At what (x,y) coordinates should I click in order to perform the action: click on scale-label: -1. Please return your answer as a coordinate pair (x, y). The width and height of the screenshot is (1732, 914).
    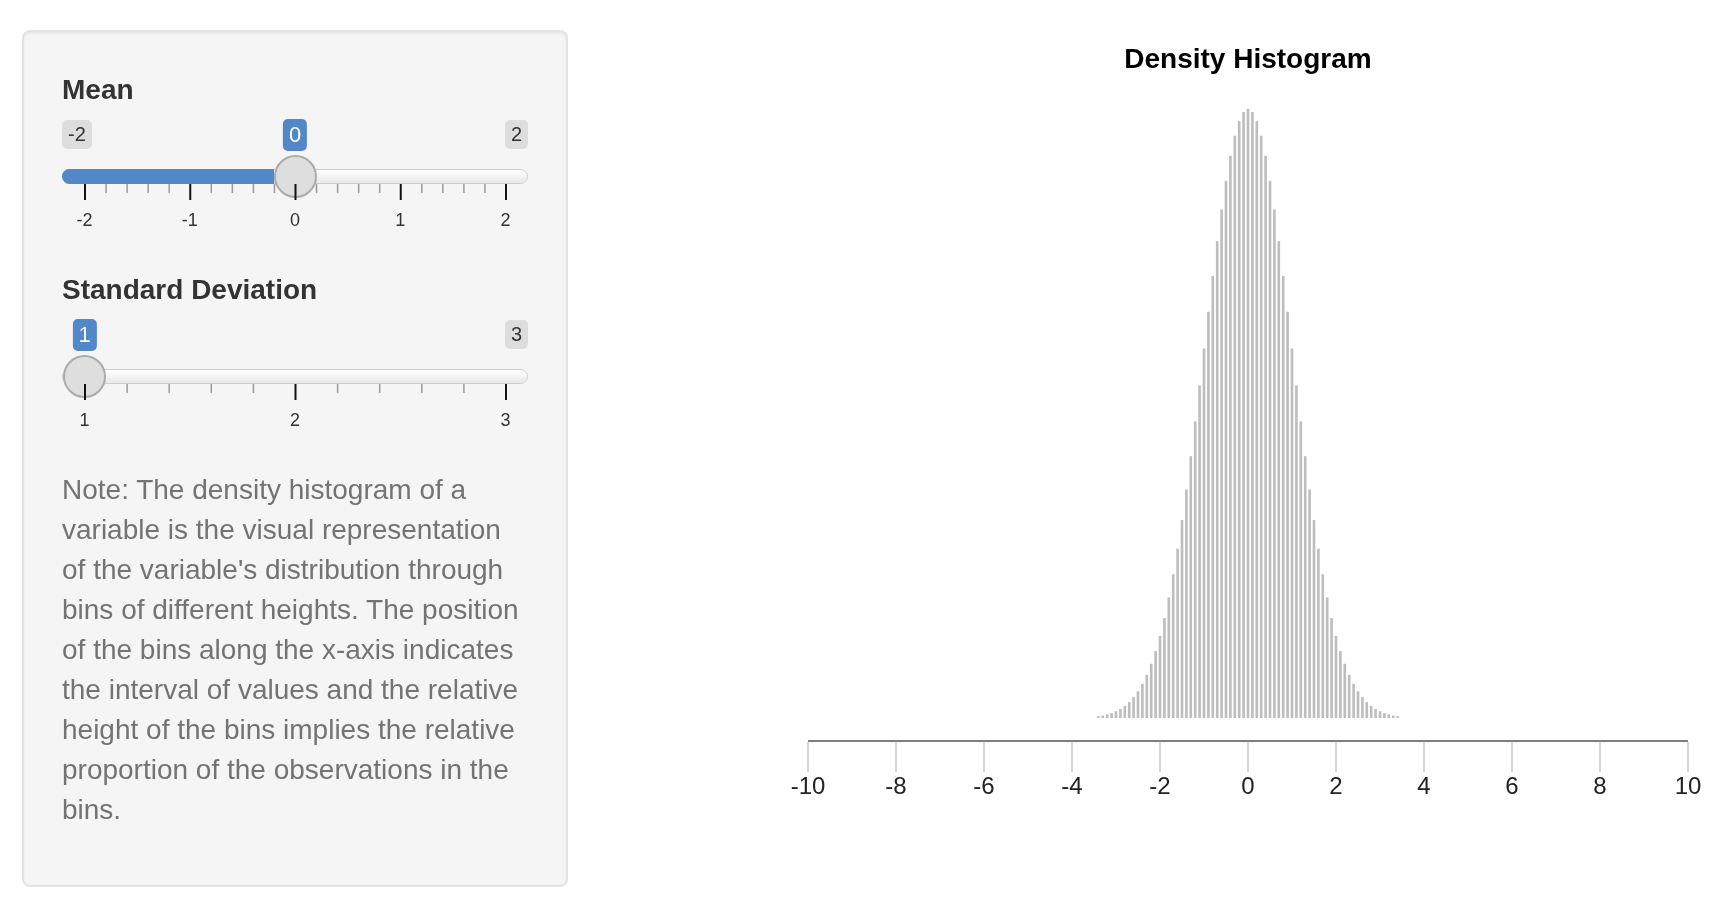
    Looking at the image, I should click on (189, 220).